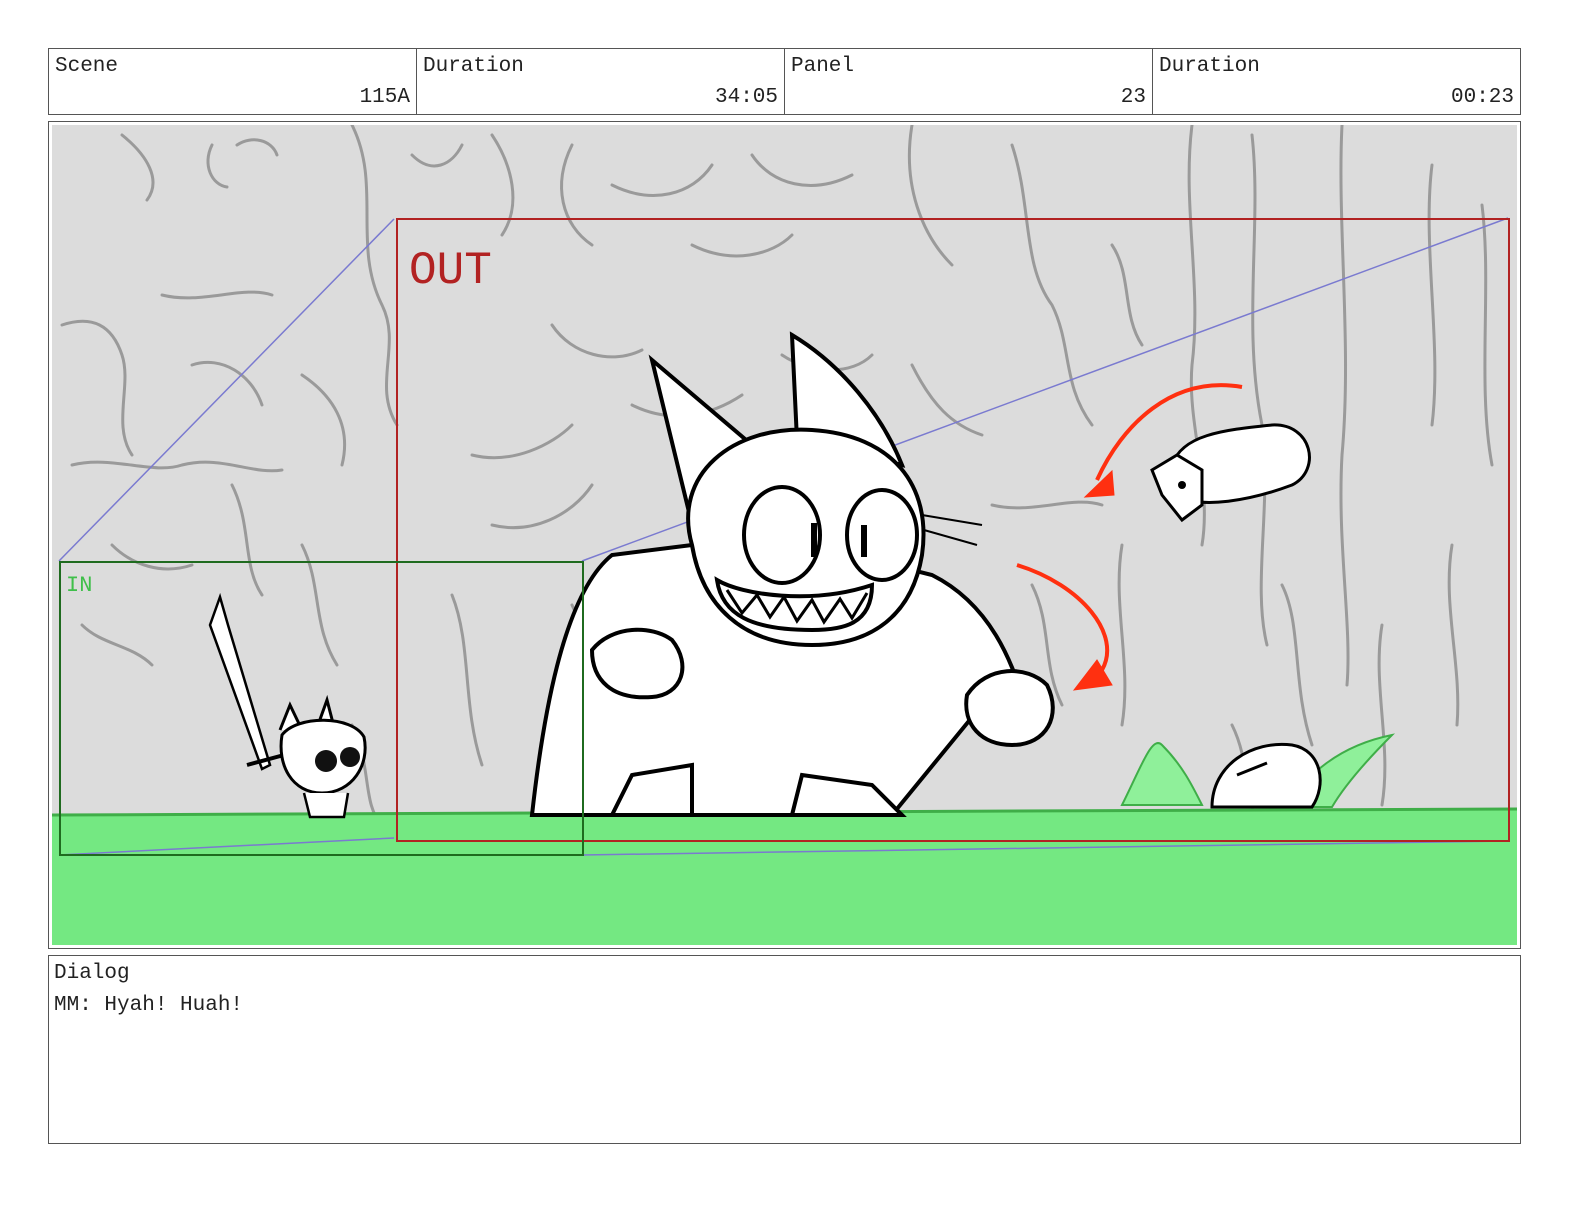  What do you see at coordinates (92, 973) in the screenshot?
I see `dialog-label: Dialog` at bounding box center [92, 973].